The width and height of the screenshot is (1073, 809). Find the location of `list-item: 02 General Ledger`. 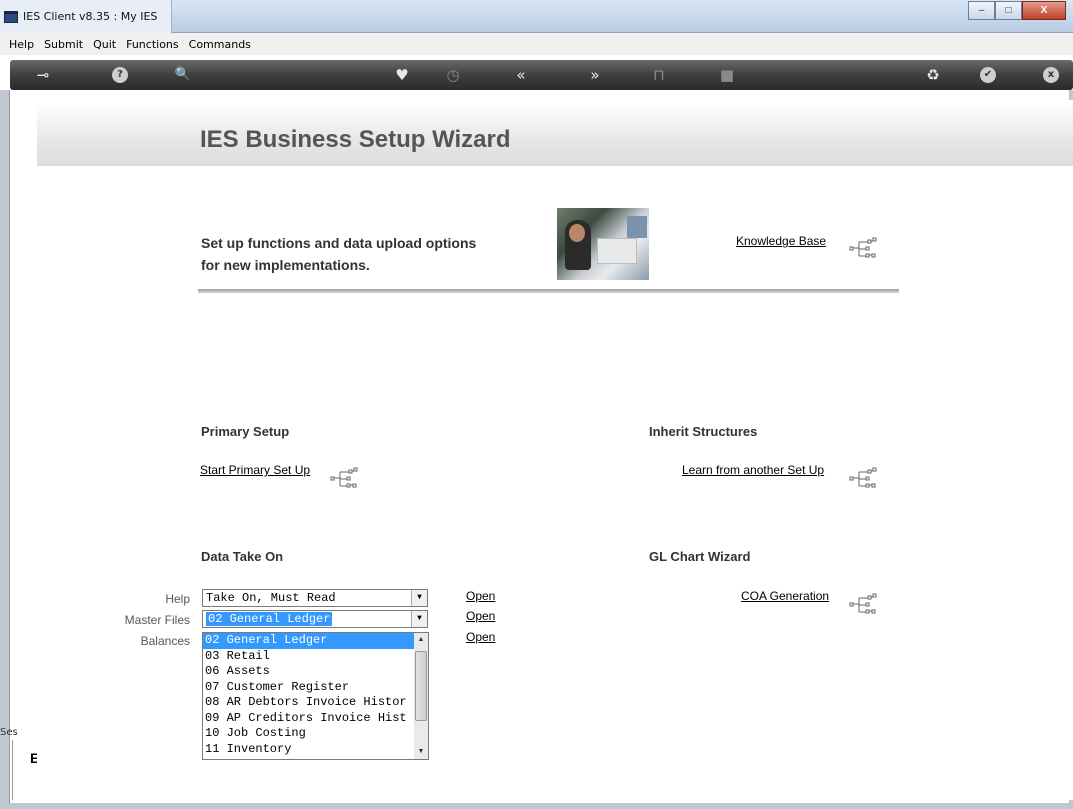

list-item: 02 General Ledger is located at coordinates (309, 641).